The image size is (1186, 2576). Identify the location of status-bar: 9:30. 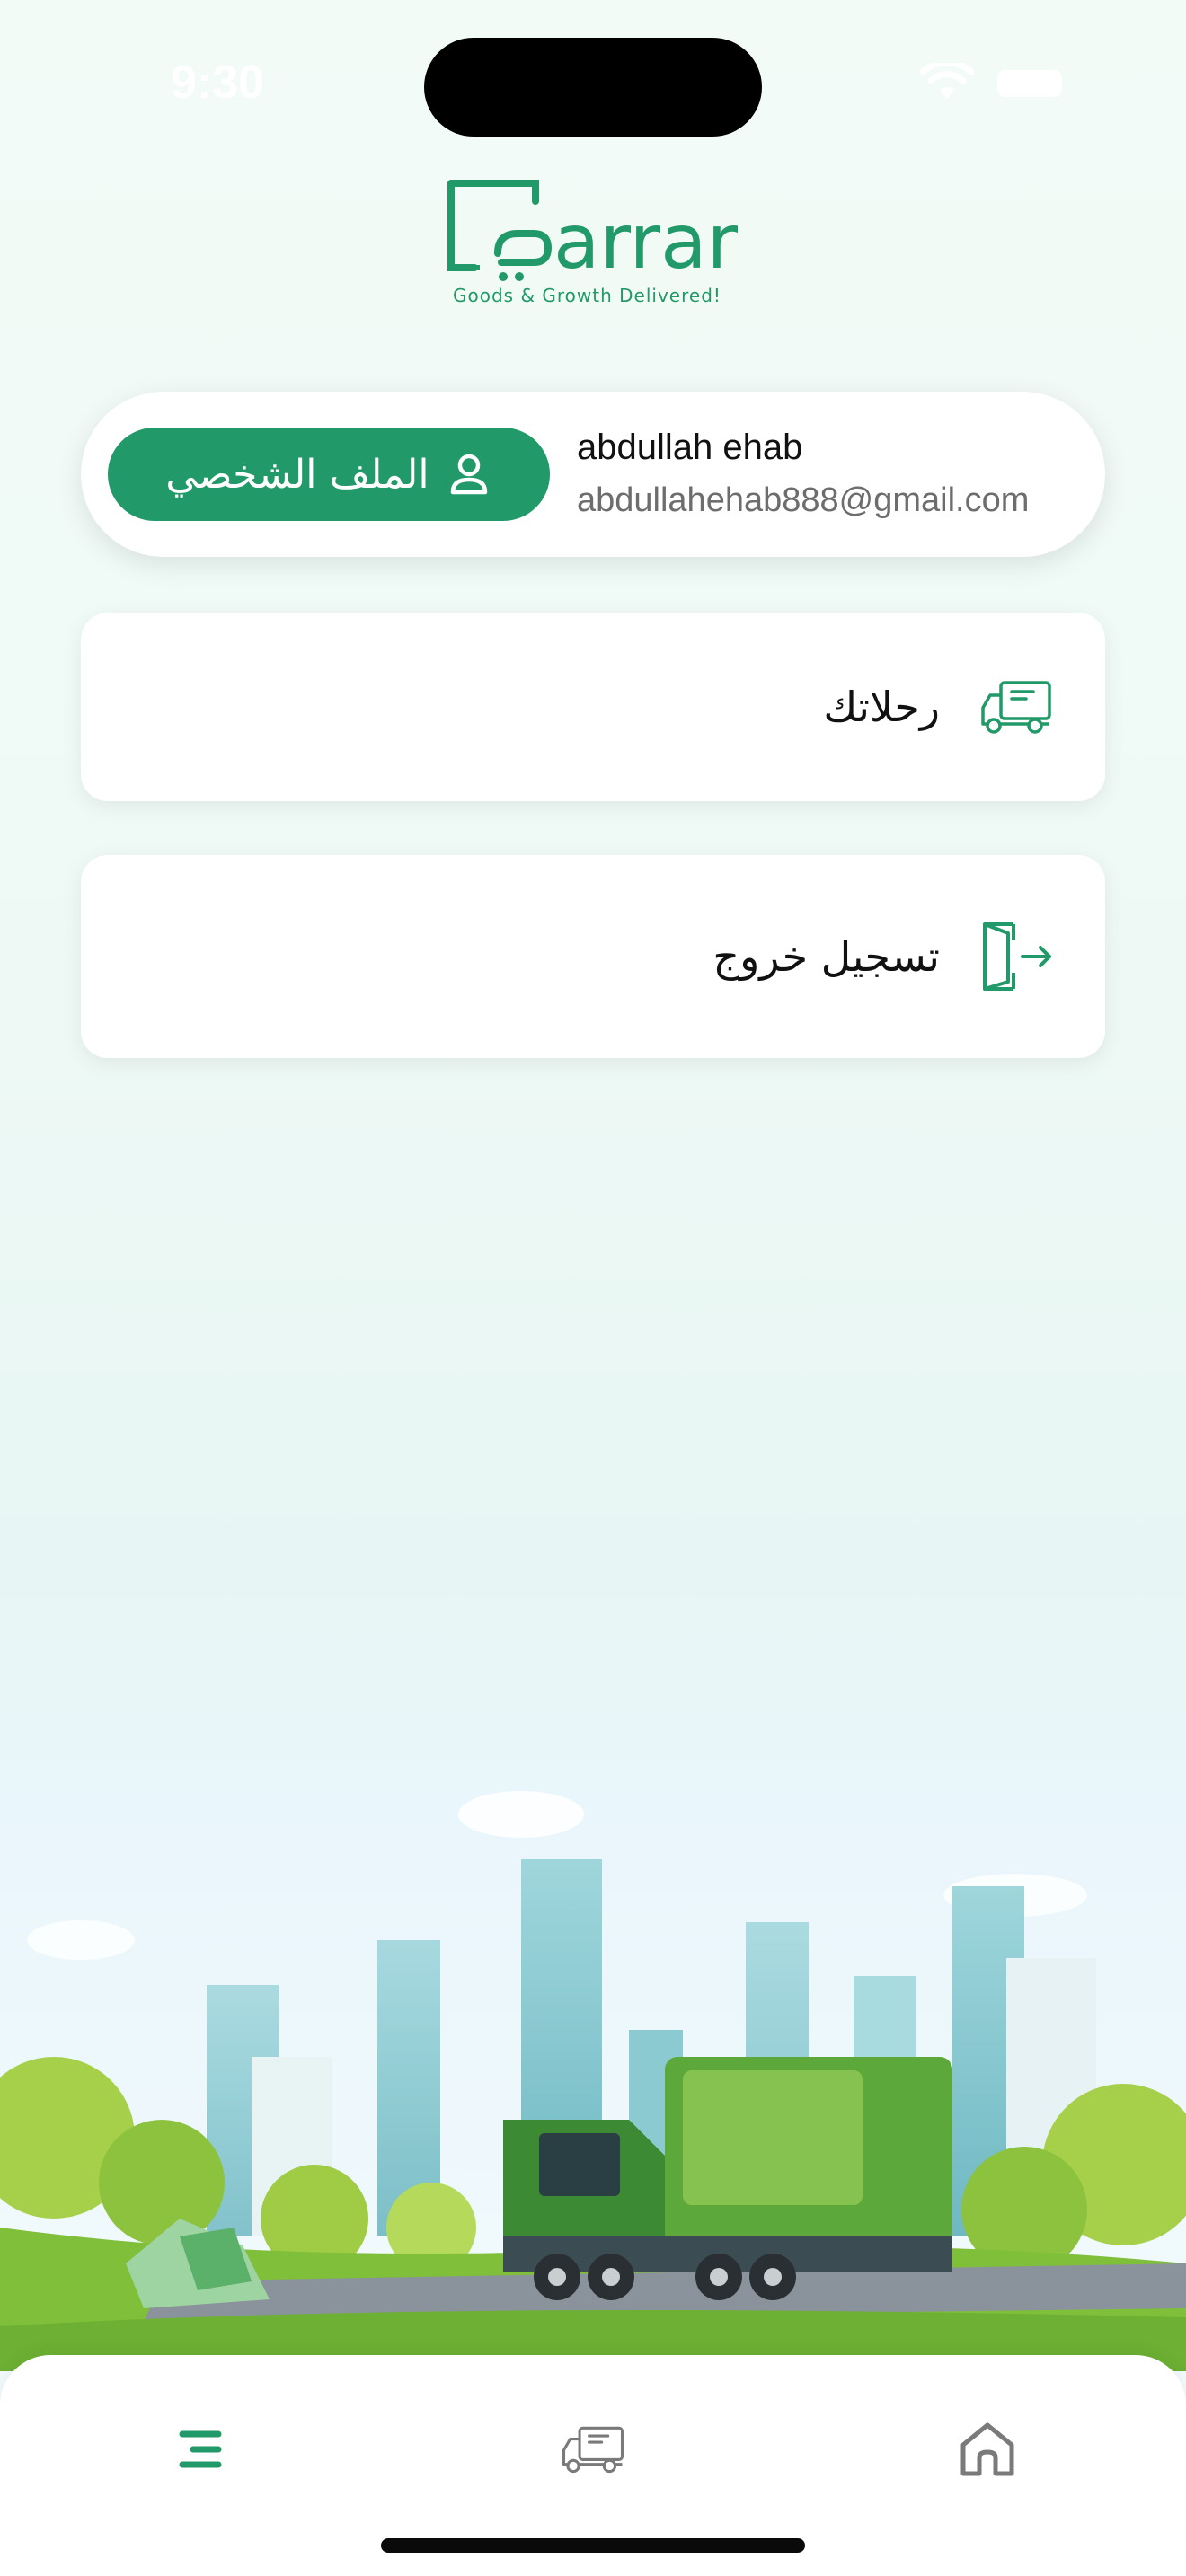
(593, 90).